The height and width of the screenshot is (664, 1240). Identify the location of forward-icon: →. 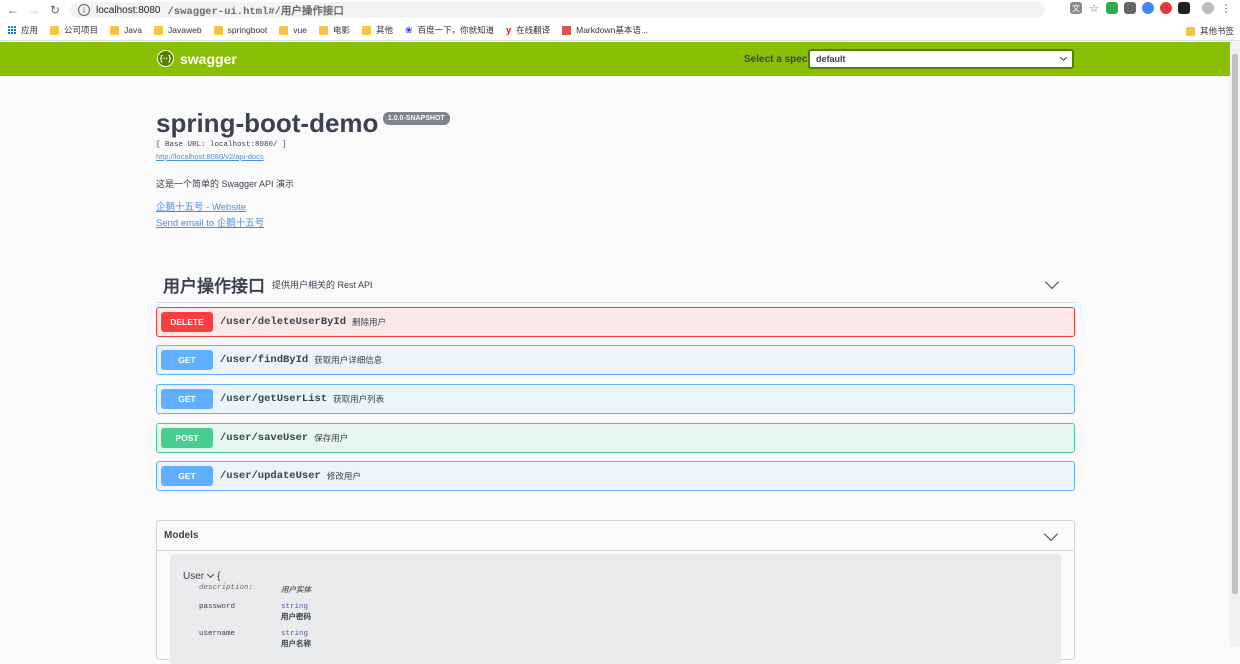
(34, 10).